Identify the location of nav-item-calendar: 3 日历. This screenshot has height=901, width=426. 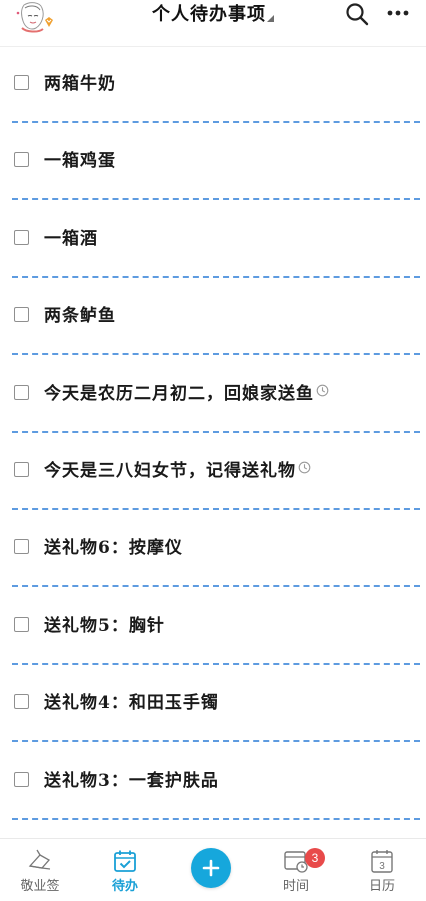
(382, 870).